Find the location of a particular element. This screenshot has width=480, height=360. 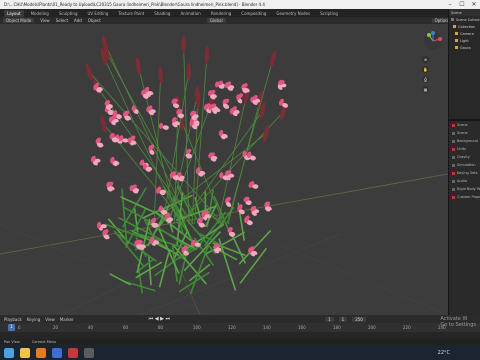

property-section: Gravity is located at coordinates (464, 157).